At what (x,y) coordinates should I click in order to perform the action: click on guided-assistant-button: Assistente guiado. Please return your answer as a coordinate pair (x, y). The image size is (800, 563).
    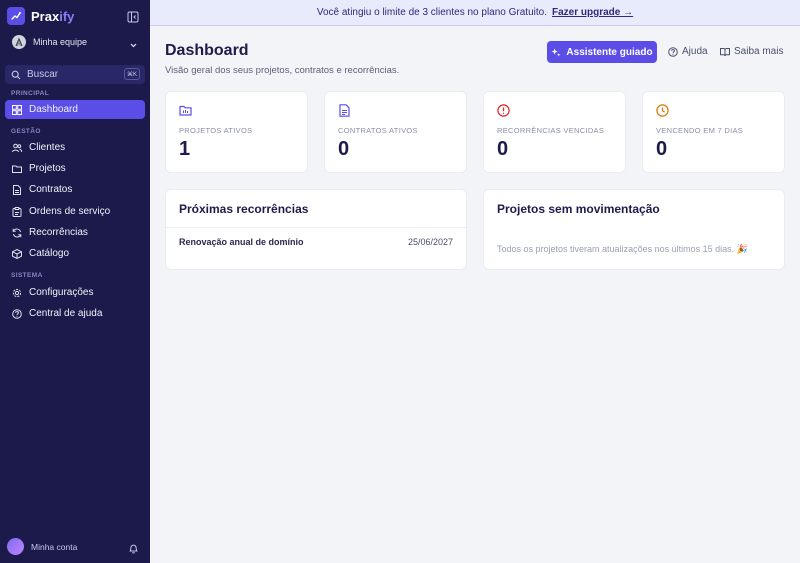
    Looking at the image, I should click on (602, 52).